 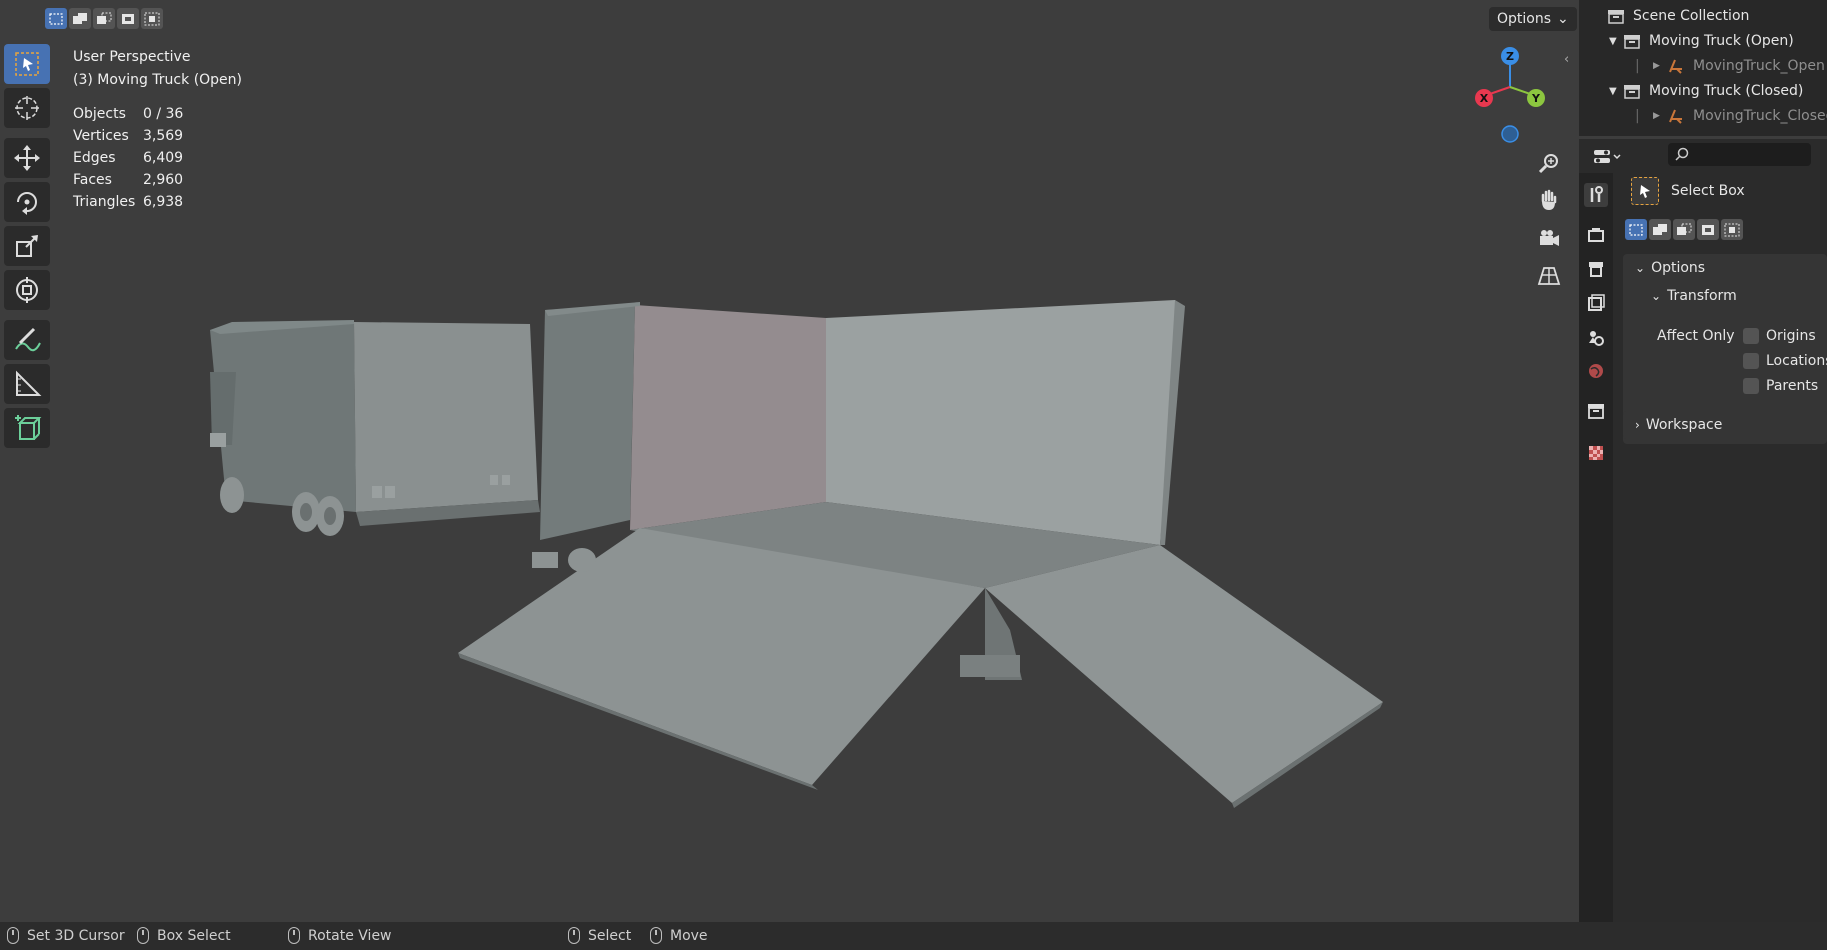 I want to click on active-tool-name: Select Box, so click(x=1708, y=191).